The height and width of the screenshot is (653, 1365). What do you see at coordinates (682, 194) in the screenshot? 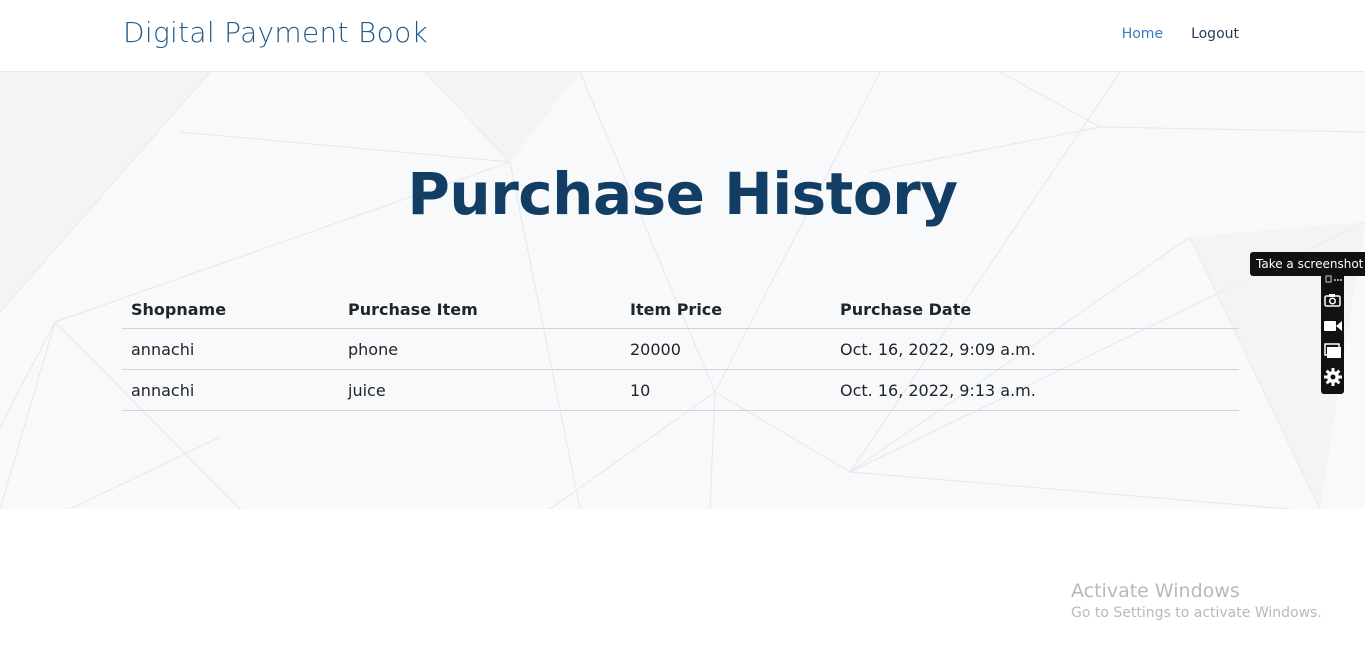
I see `page-title: Purchase History` at bounding box center [682, 194].